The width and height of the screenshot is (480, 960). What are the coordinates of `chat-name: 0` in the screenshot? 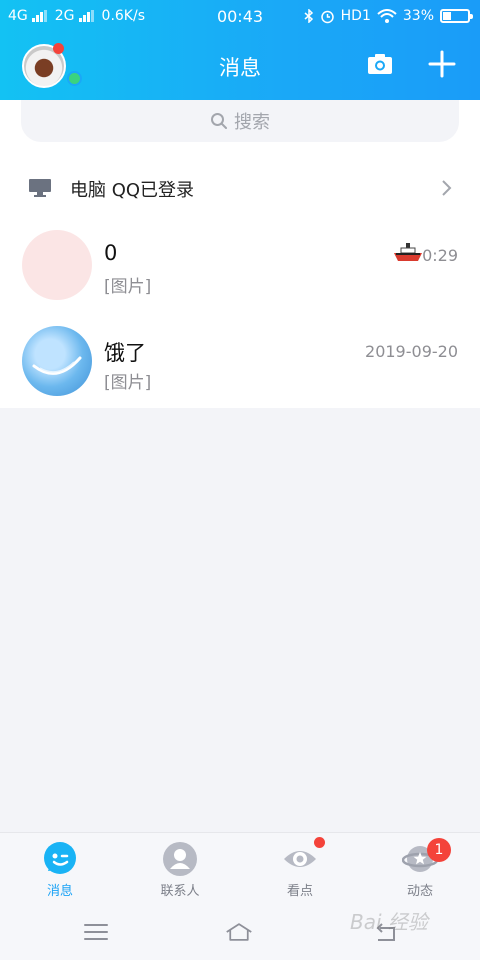 It's located at (111, 253).